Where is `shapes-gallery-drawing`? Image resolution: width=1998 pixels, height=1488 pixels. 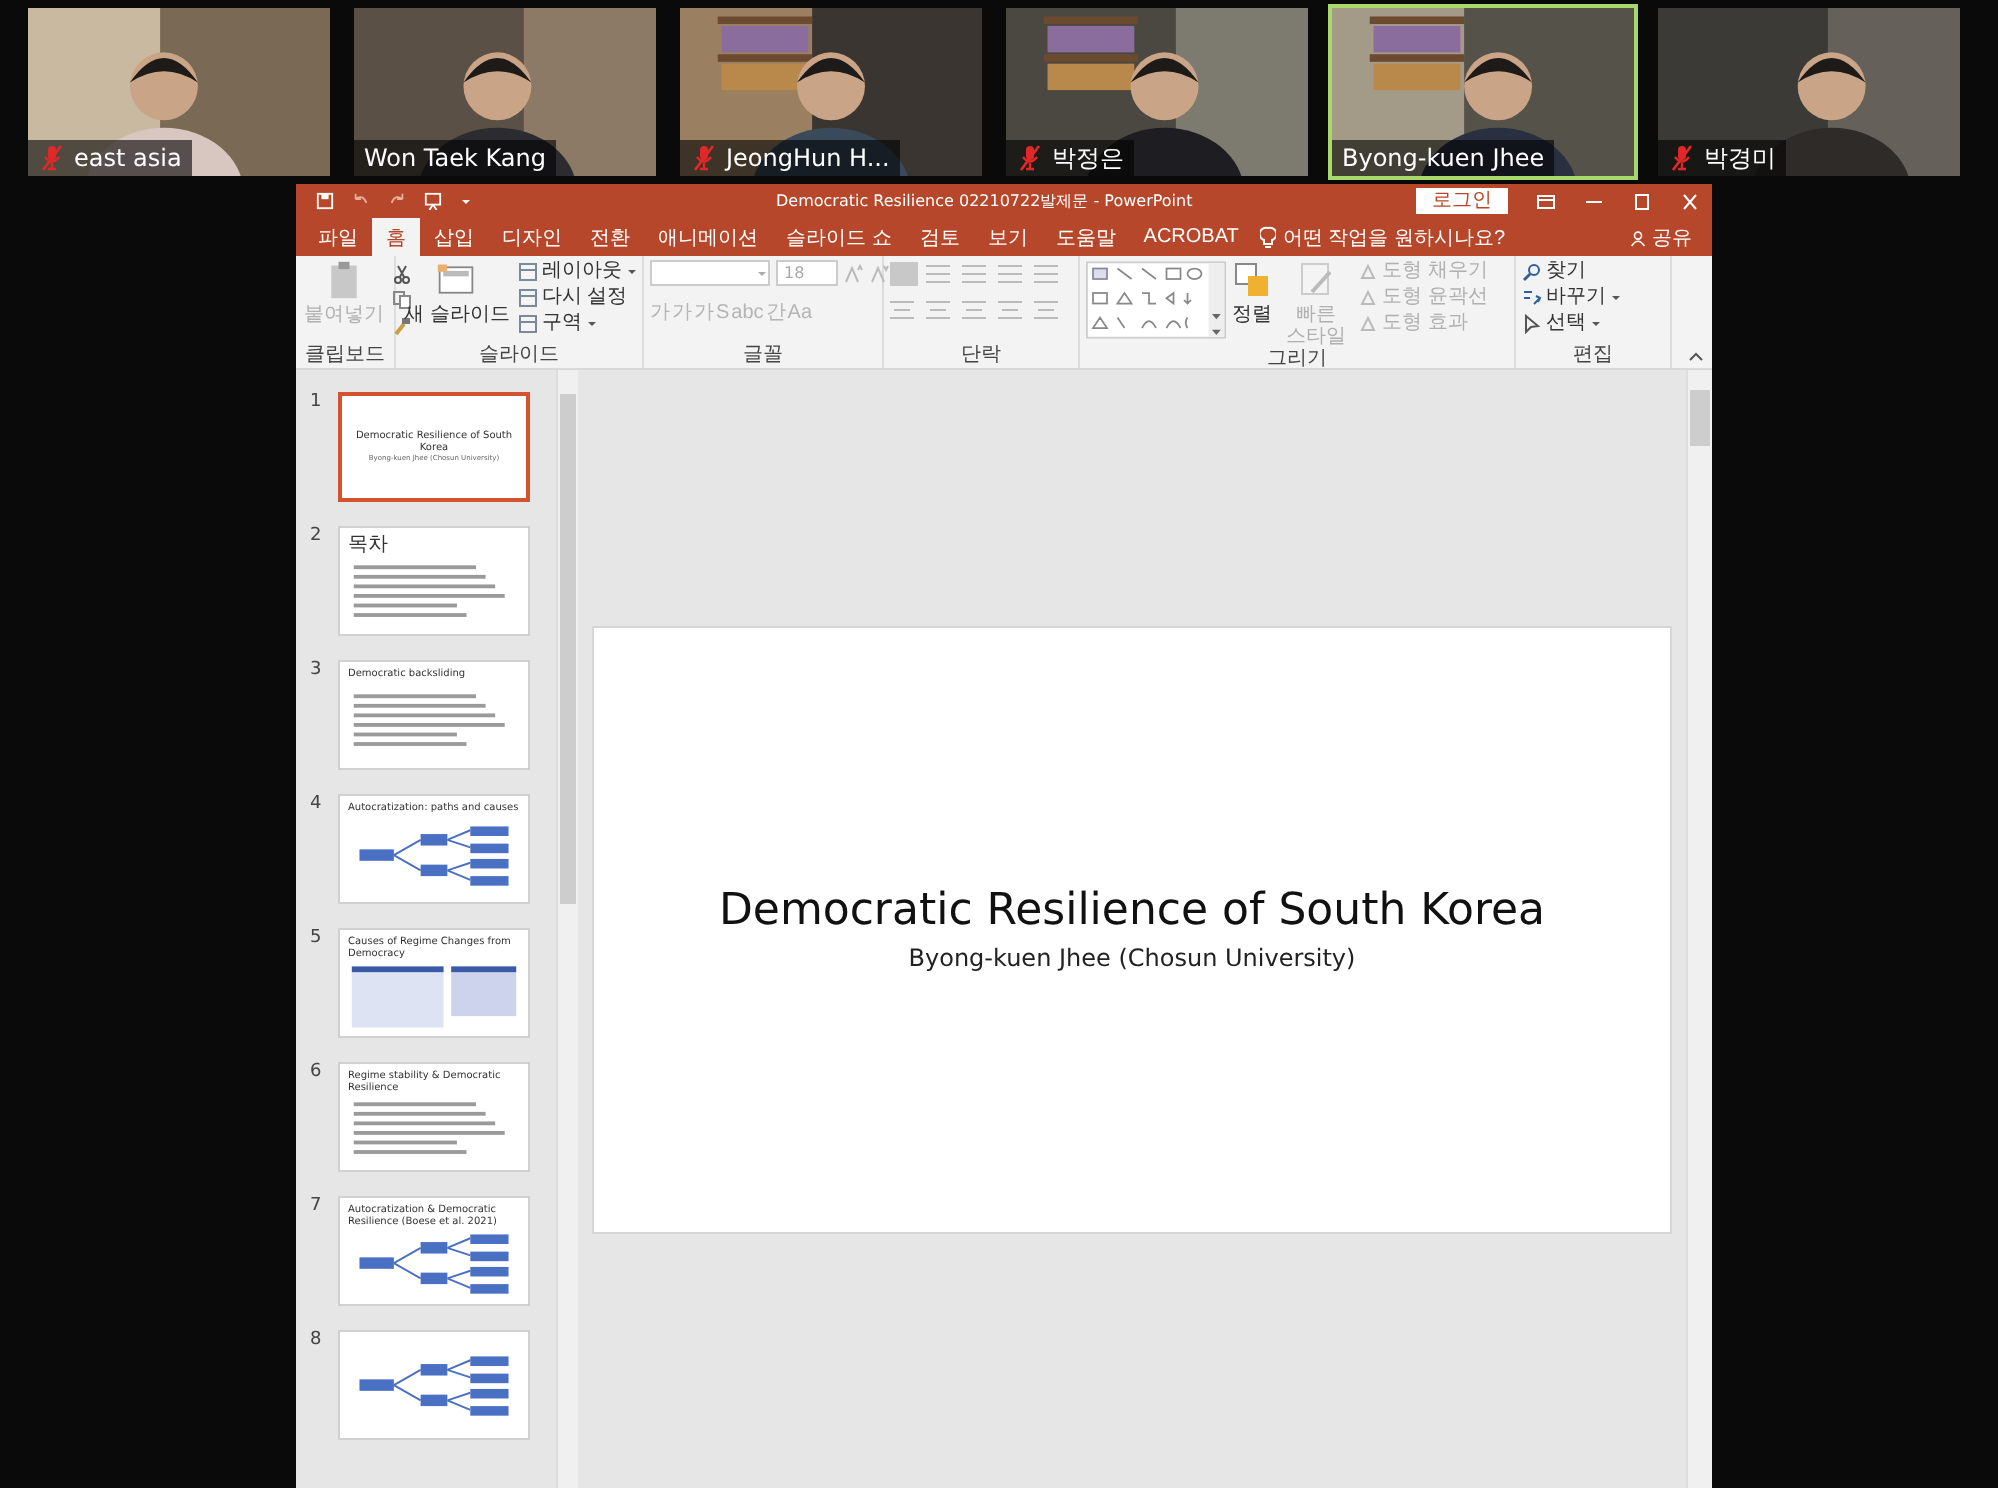 shapes-gallery-drawing is located at coordinates (1156, 300).